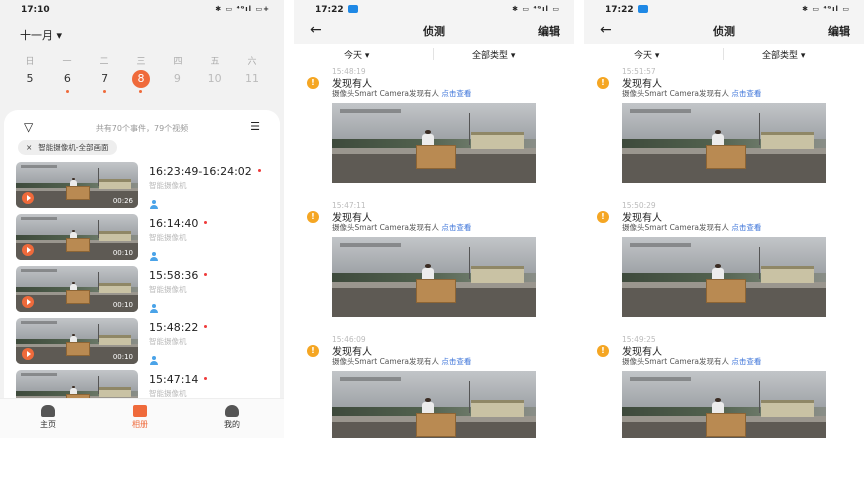 The height and width of the screenshot is (482, 864). I want to click on date-cell: 7, so click(105, 82).